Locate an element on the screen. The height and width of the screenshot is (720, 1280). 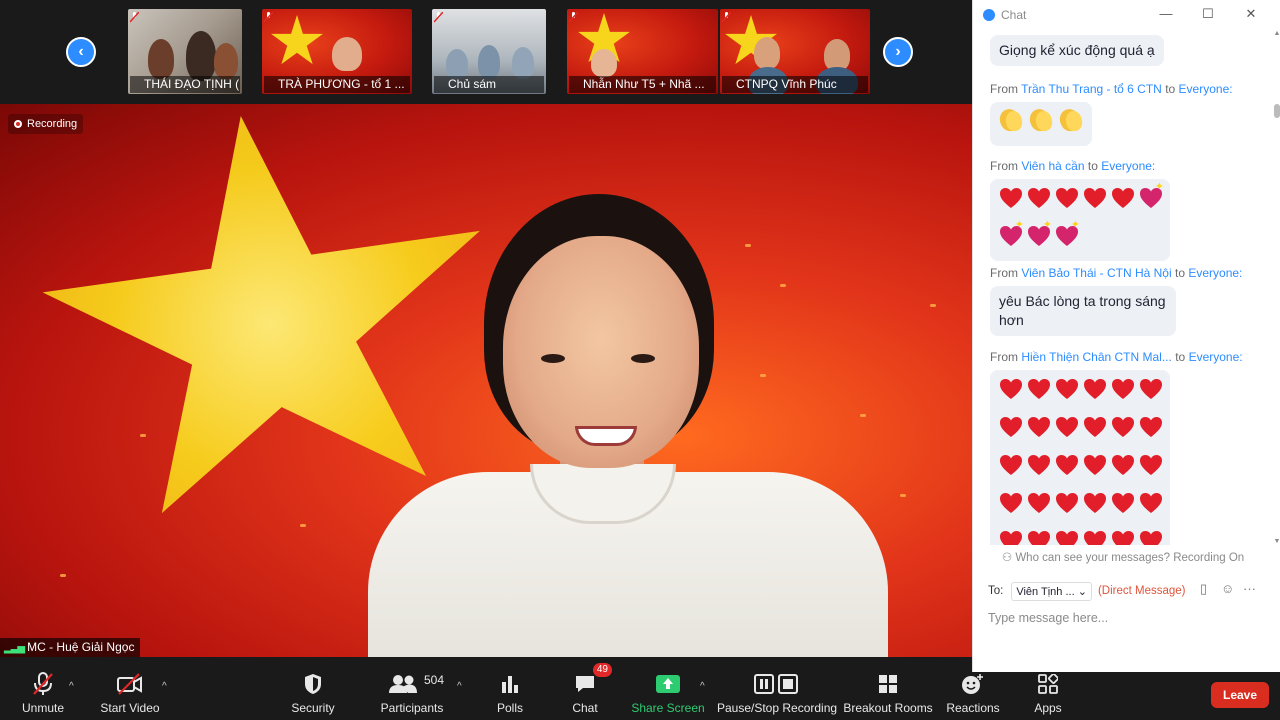
share-screen-button: Share Screen is located at coordinates (668, 688).